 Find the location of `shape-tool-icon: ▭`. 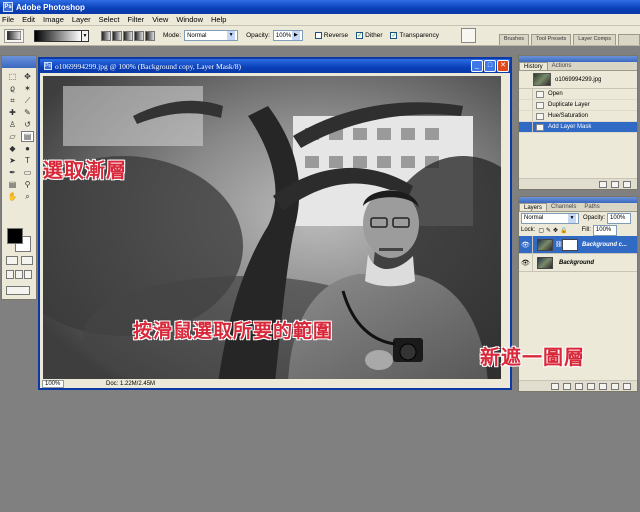

shape-tool-icon: ▭ is located at coordinates (27, 172).